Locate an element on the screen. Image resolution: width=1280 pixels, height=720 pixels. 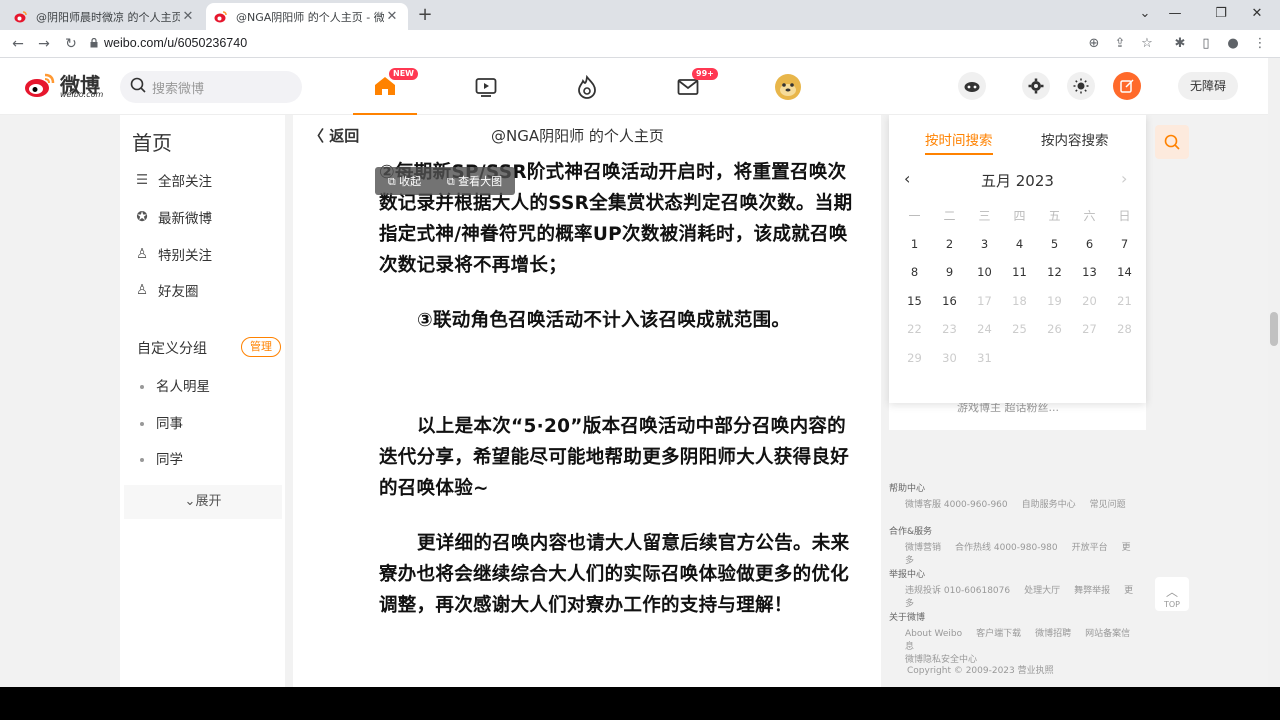
sidebar-item-friends: ♙ 好友圈 is located at coordinates (166, 290).